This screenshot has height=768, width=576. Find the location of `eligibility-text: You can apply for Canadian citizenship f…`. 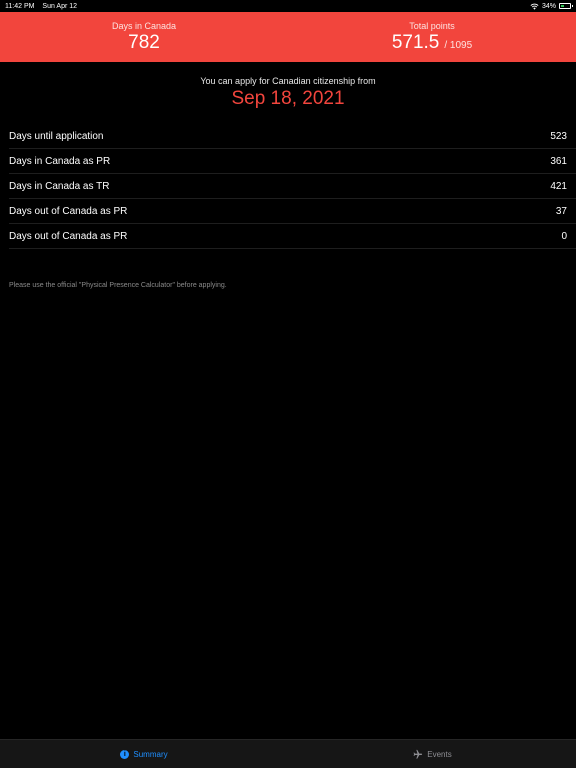

eligibility-text: You can apply for Canadian citizenship f… is located at coordinates (288, 81).